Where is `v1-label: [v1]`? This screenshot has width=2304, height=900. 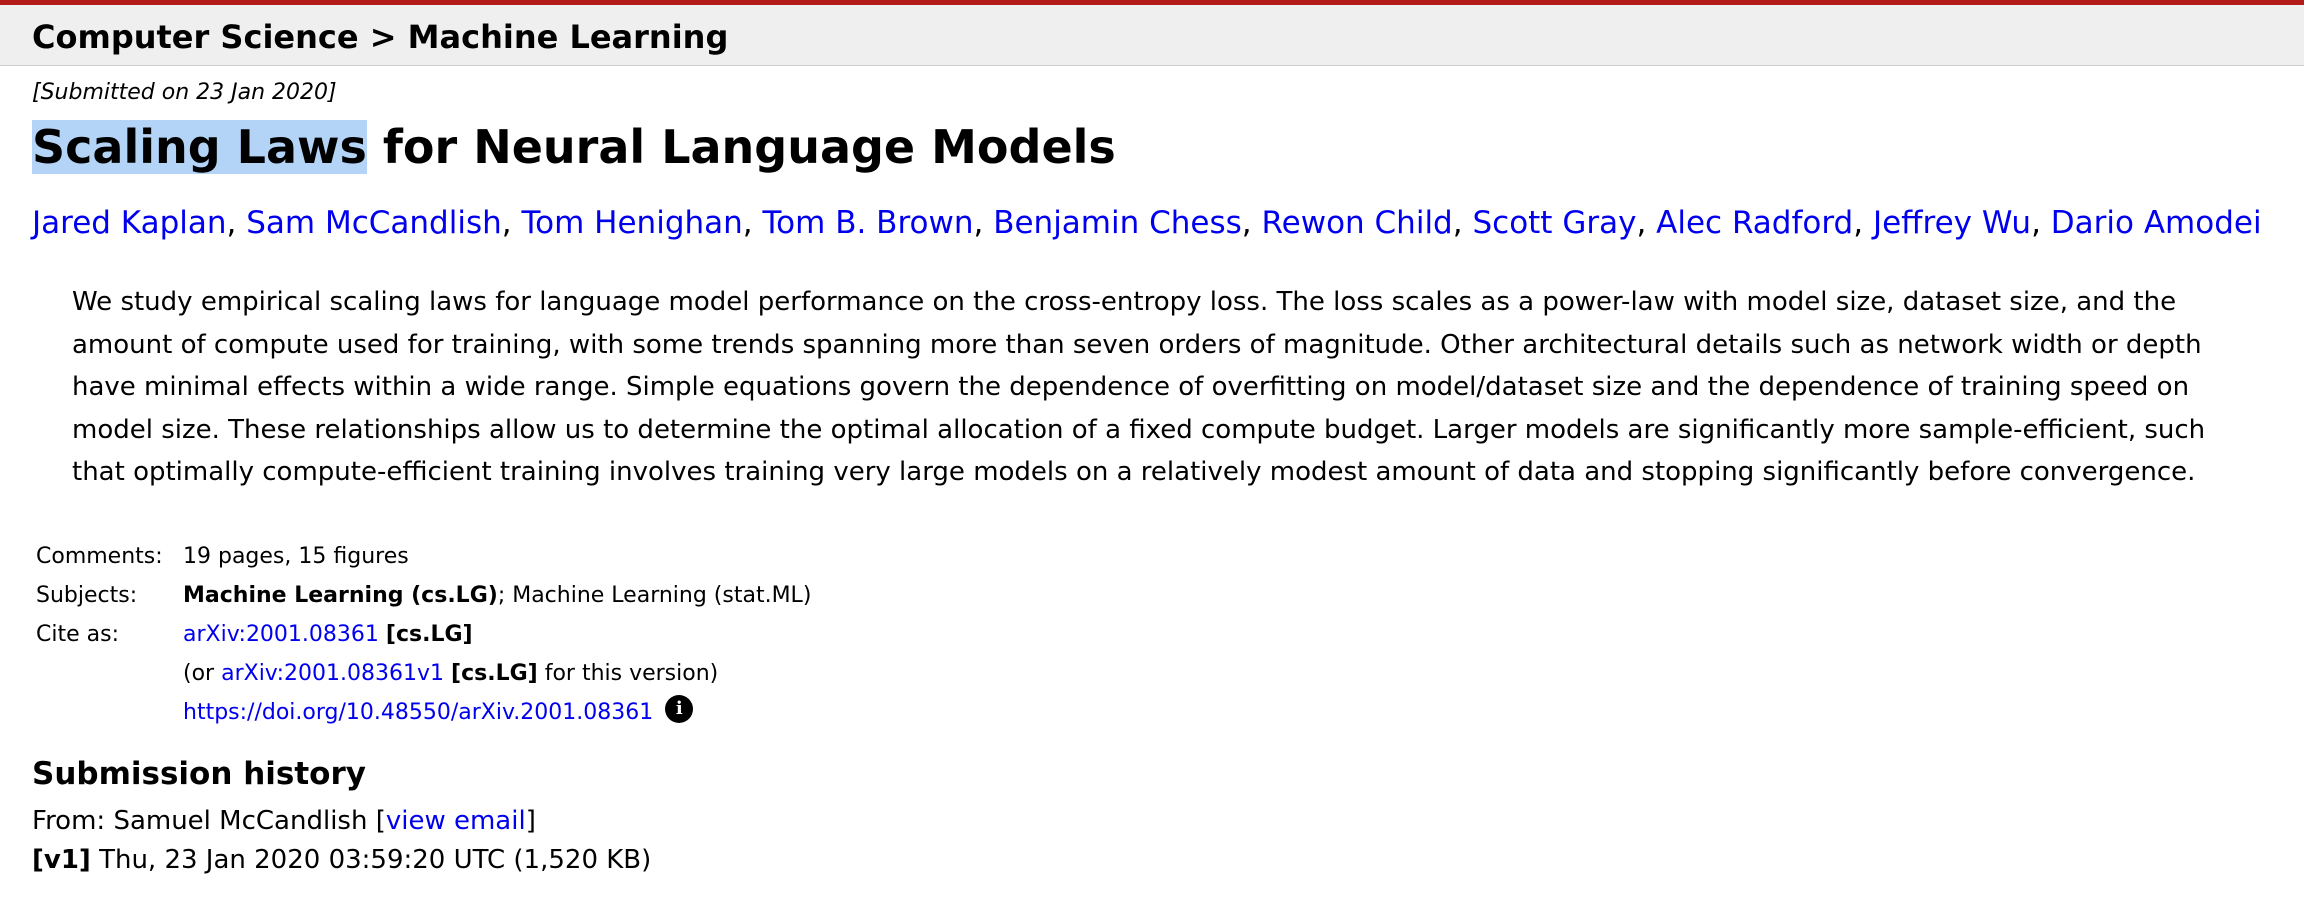 v1-label: [v1] is located at coordinates (61, 860).